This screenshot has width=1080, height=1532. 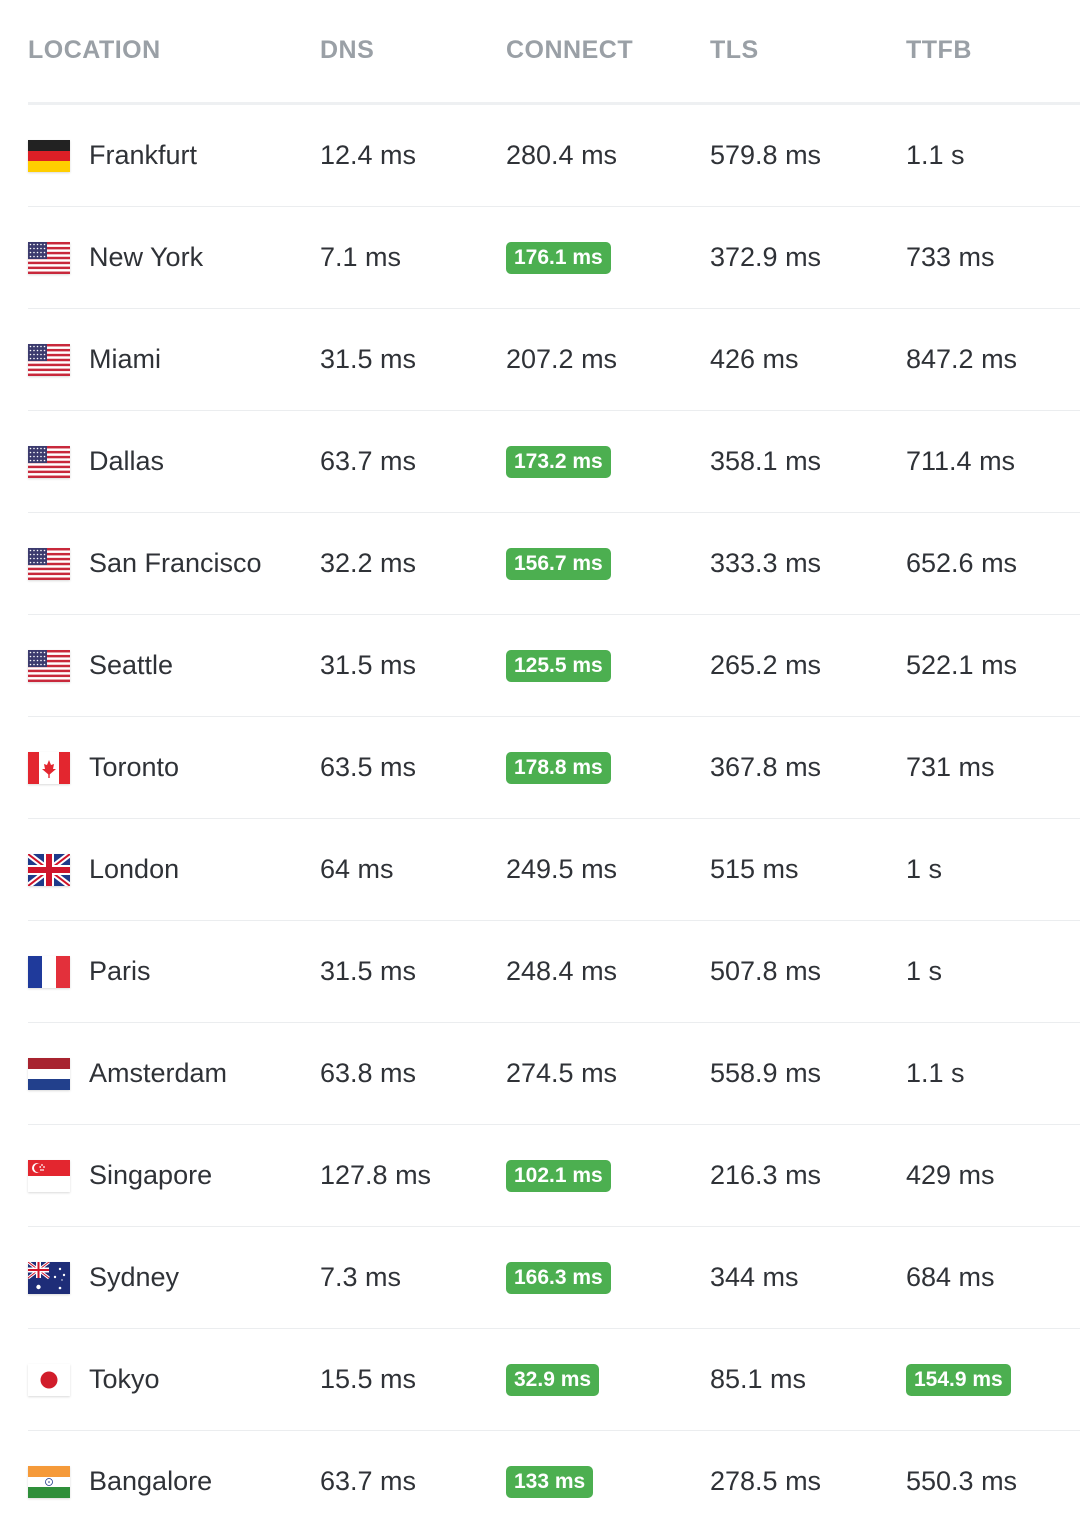 I want to click on tls-value: 579.8 ms, so click(x=766, y=155).